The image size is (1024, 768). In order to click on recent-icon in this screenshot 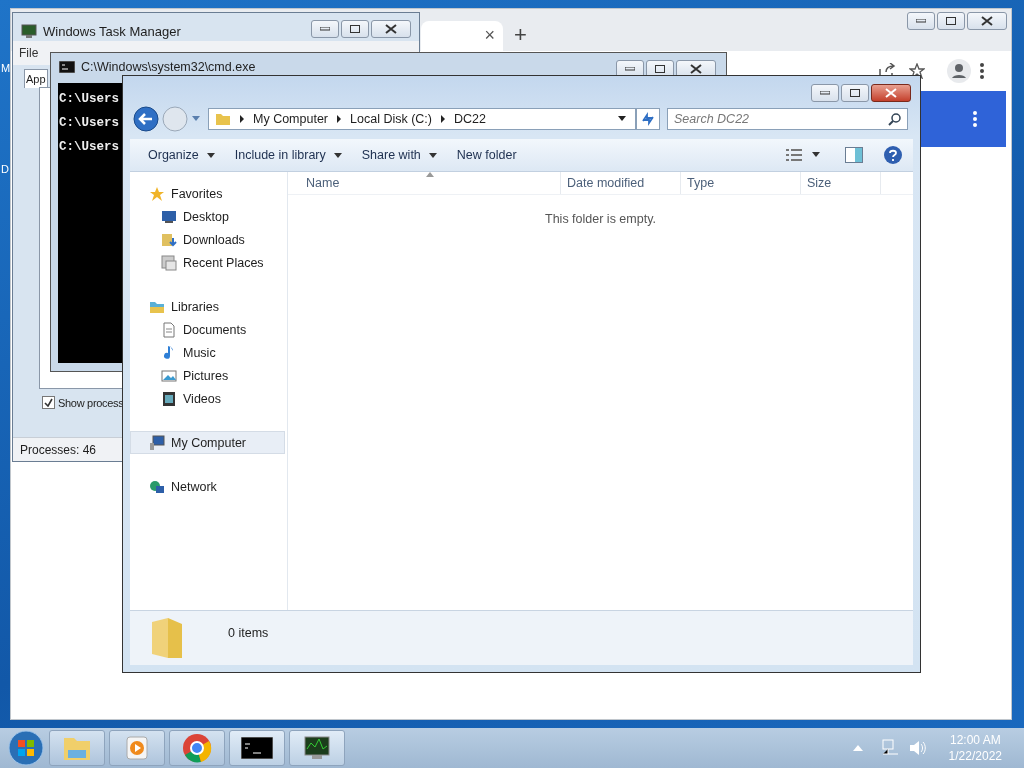, I will do `click(169, 262)`.